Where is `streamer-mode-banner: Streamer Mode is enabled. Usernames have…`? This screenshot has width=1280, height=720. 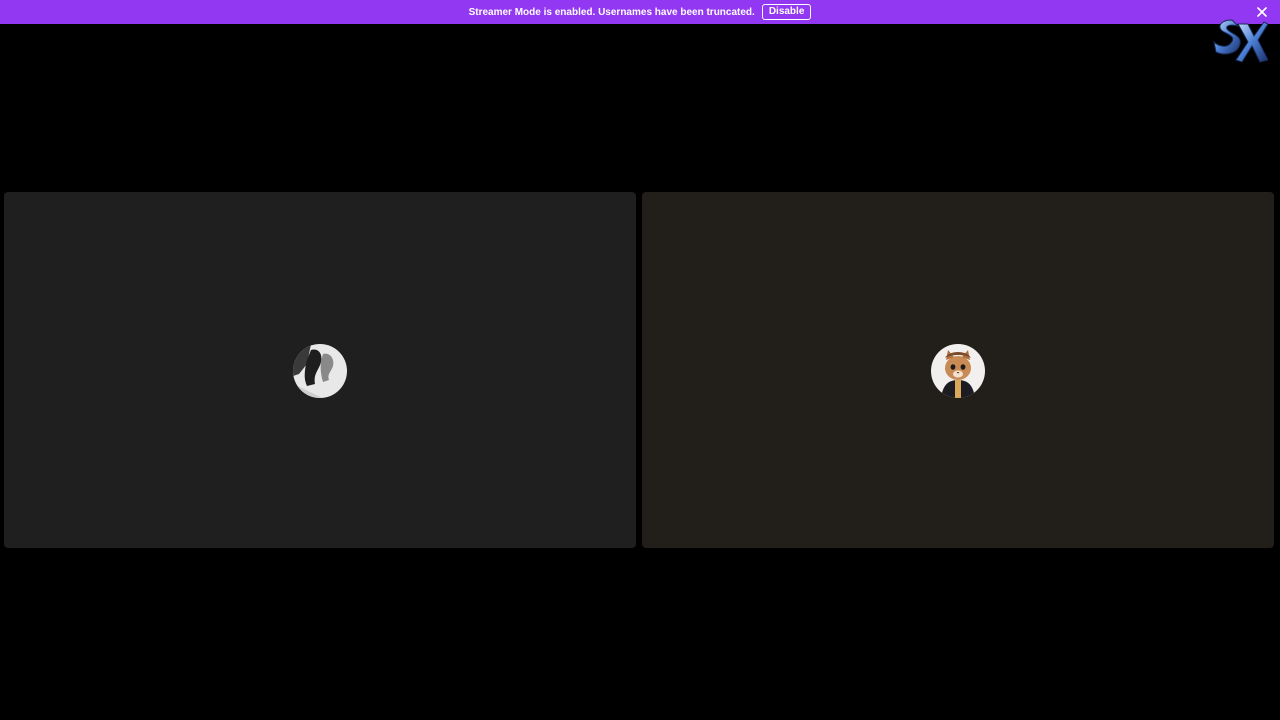
streamer-mode-banner: Streamer Mode is enabled. Usernames have… is located at coordinates (640, 12).